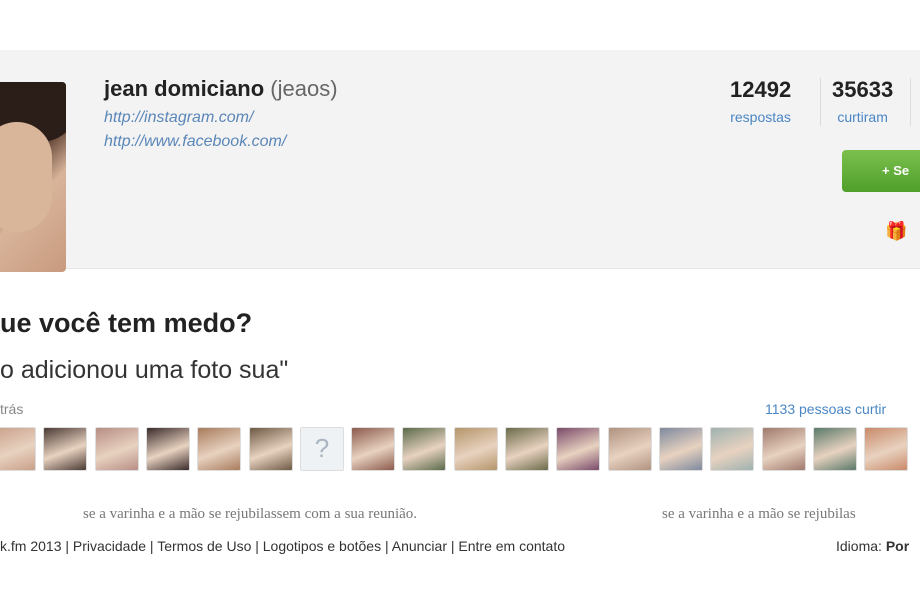 This screenshot has height=613, width=920. Describe the element at coordinates (761, 89) in the screenshot. I see `stat-answers-value: 12492` at that location.